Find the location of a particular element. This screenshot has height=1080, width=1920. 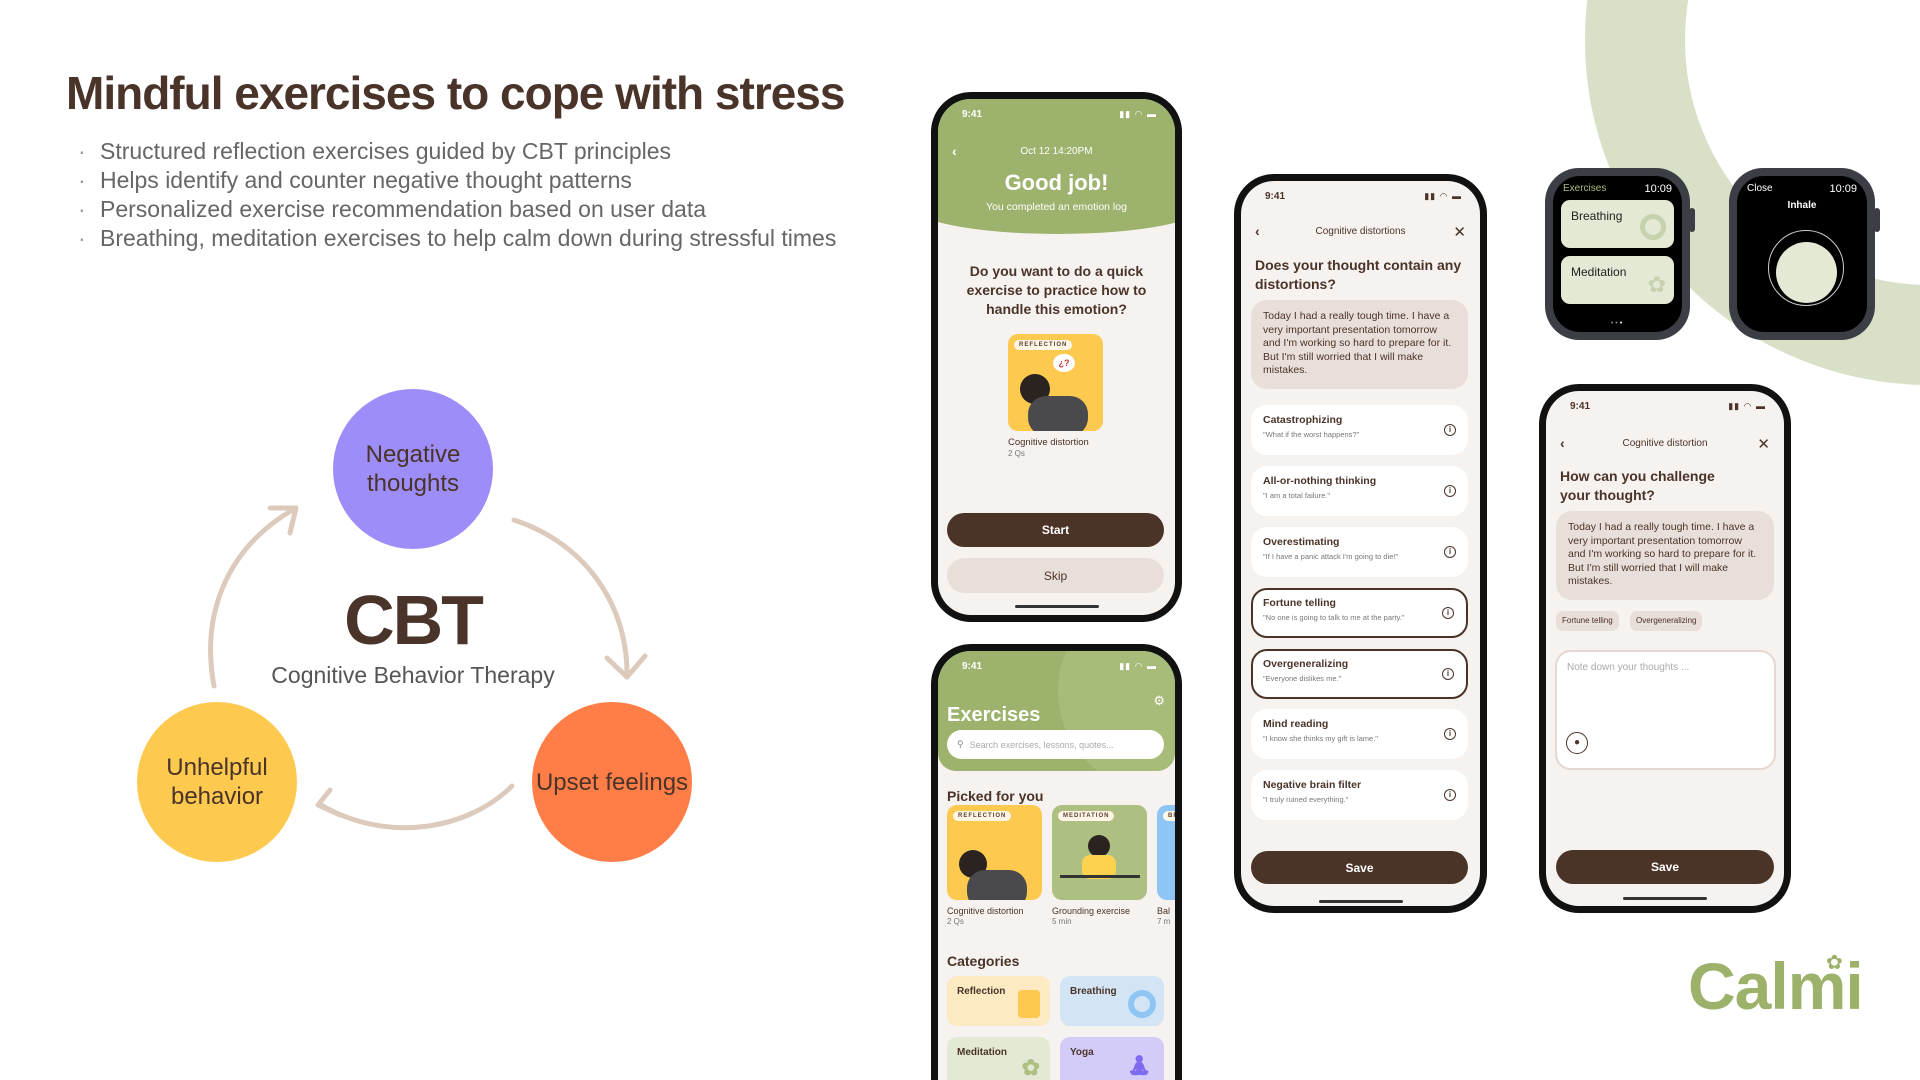

category-breathing: Breathing is located at coordinates (1112, 1001).